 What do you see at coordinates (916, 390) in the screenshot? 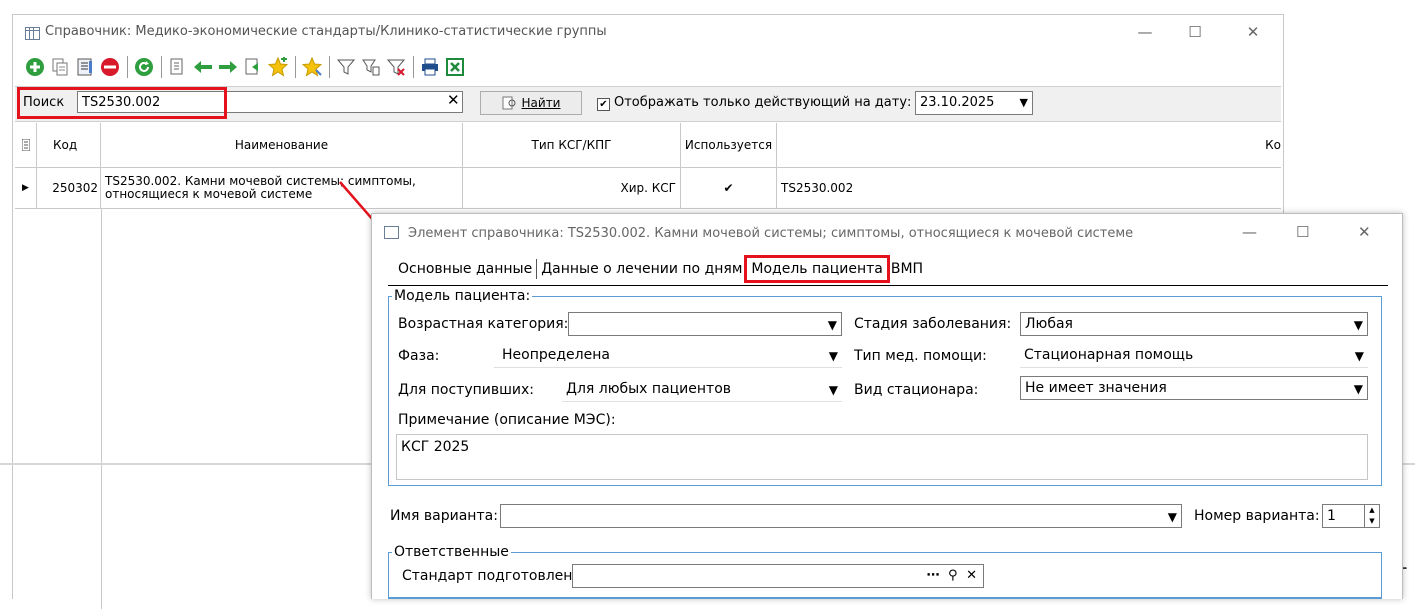
I see `hospital-type-label: Вид стационара:` at bounding box center [916, 390].